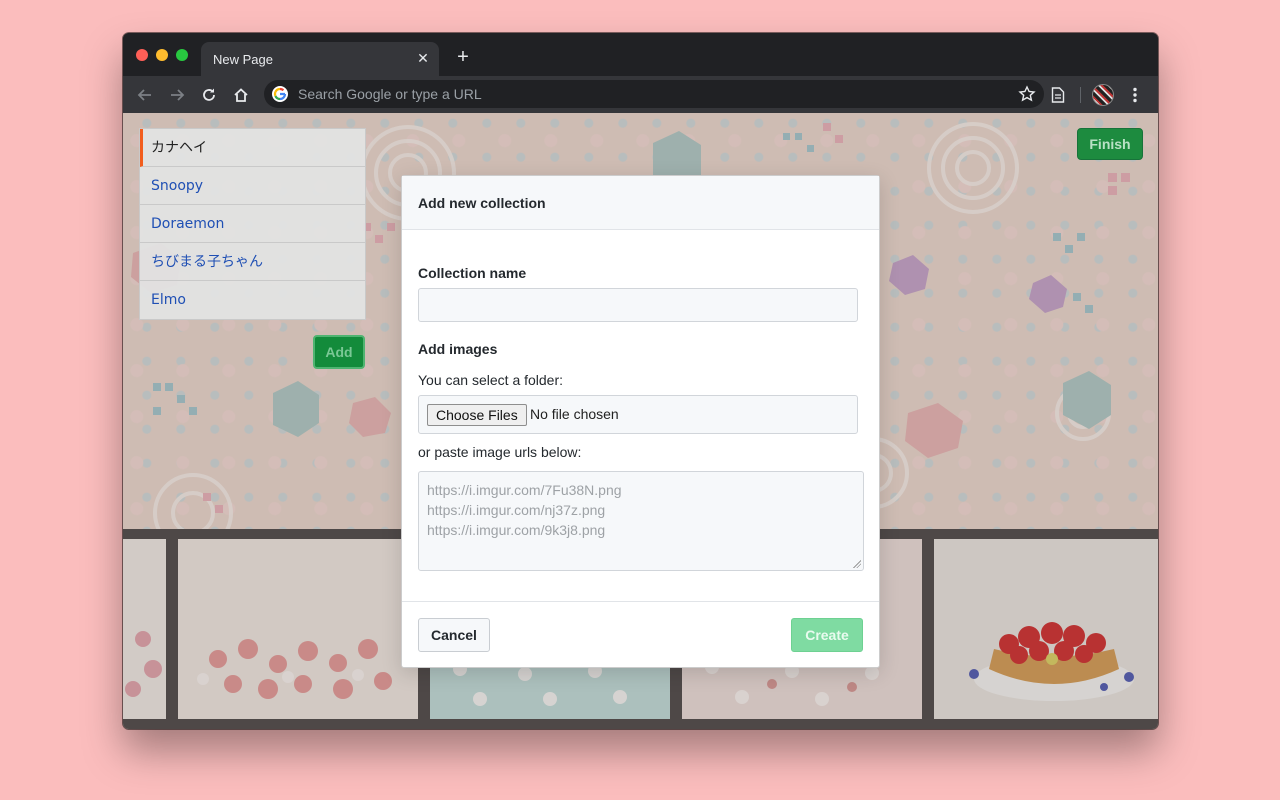 The width and height of the screenshot is (1280, 800). What do you see at coordinates (339, 352) in the screenshot?
I see `add-collection-button: Add` at bounding box center [339, 352].